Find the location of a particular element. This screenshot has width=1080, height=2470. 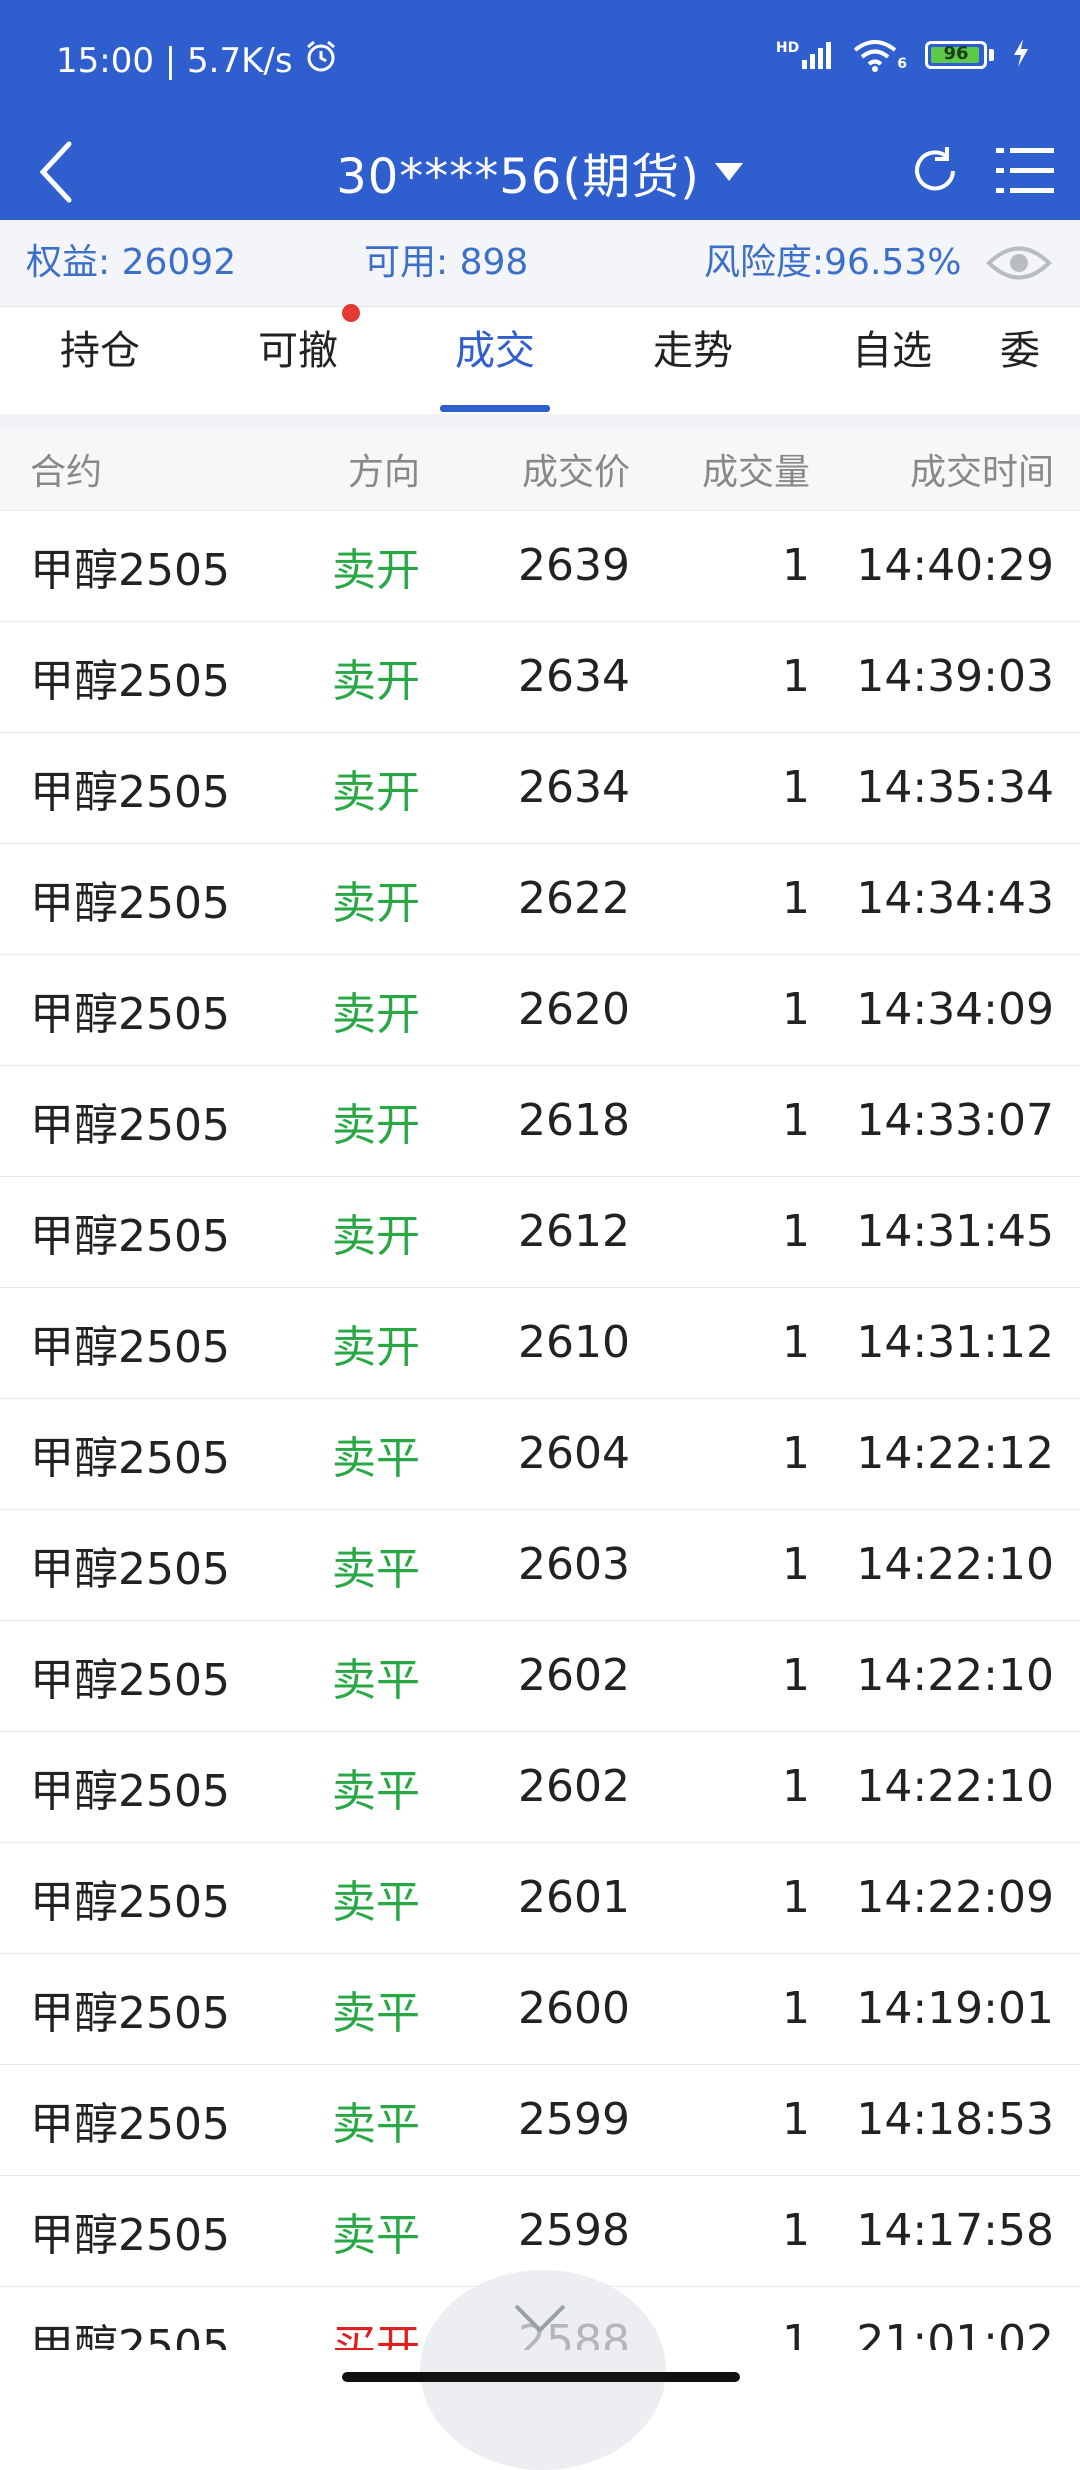

table-row: 甲醇2505 卖平 2601 1 14:22:09 is located at coordinates (540, 1898).